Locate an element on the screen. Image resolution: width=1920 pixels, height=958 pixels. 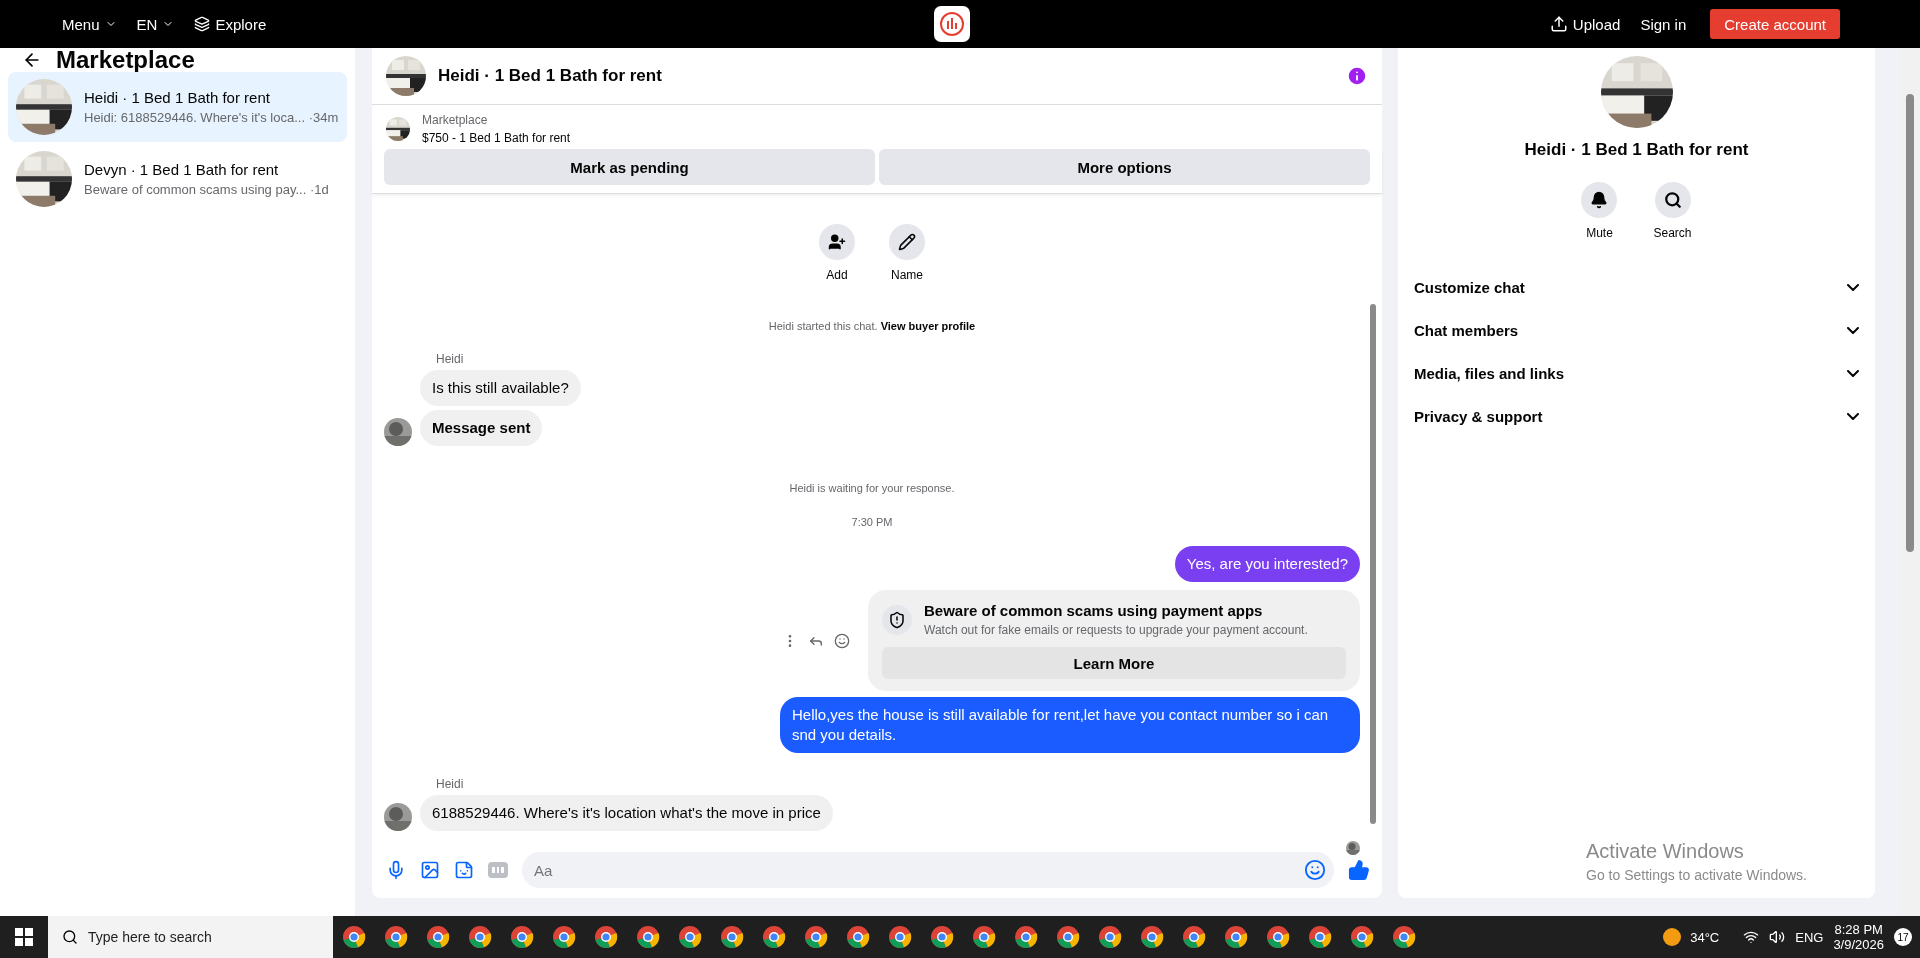
pencil-icon is located at coordinates (907, 242).